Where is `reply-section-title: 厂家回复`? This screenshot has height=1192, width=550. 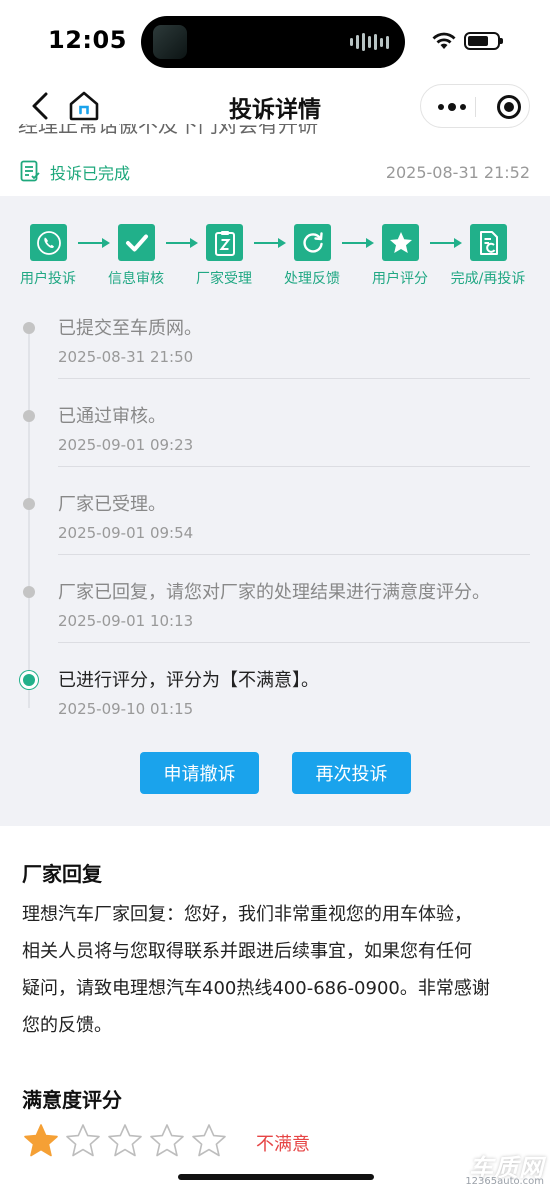
reply-section-title: 厂家回复 is located at coordinates (62, 874).